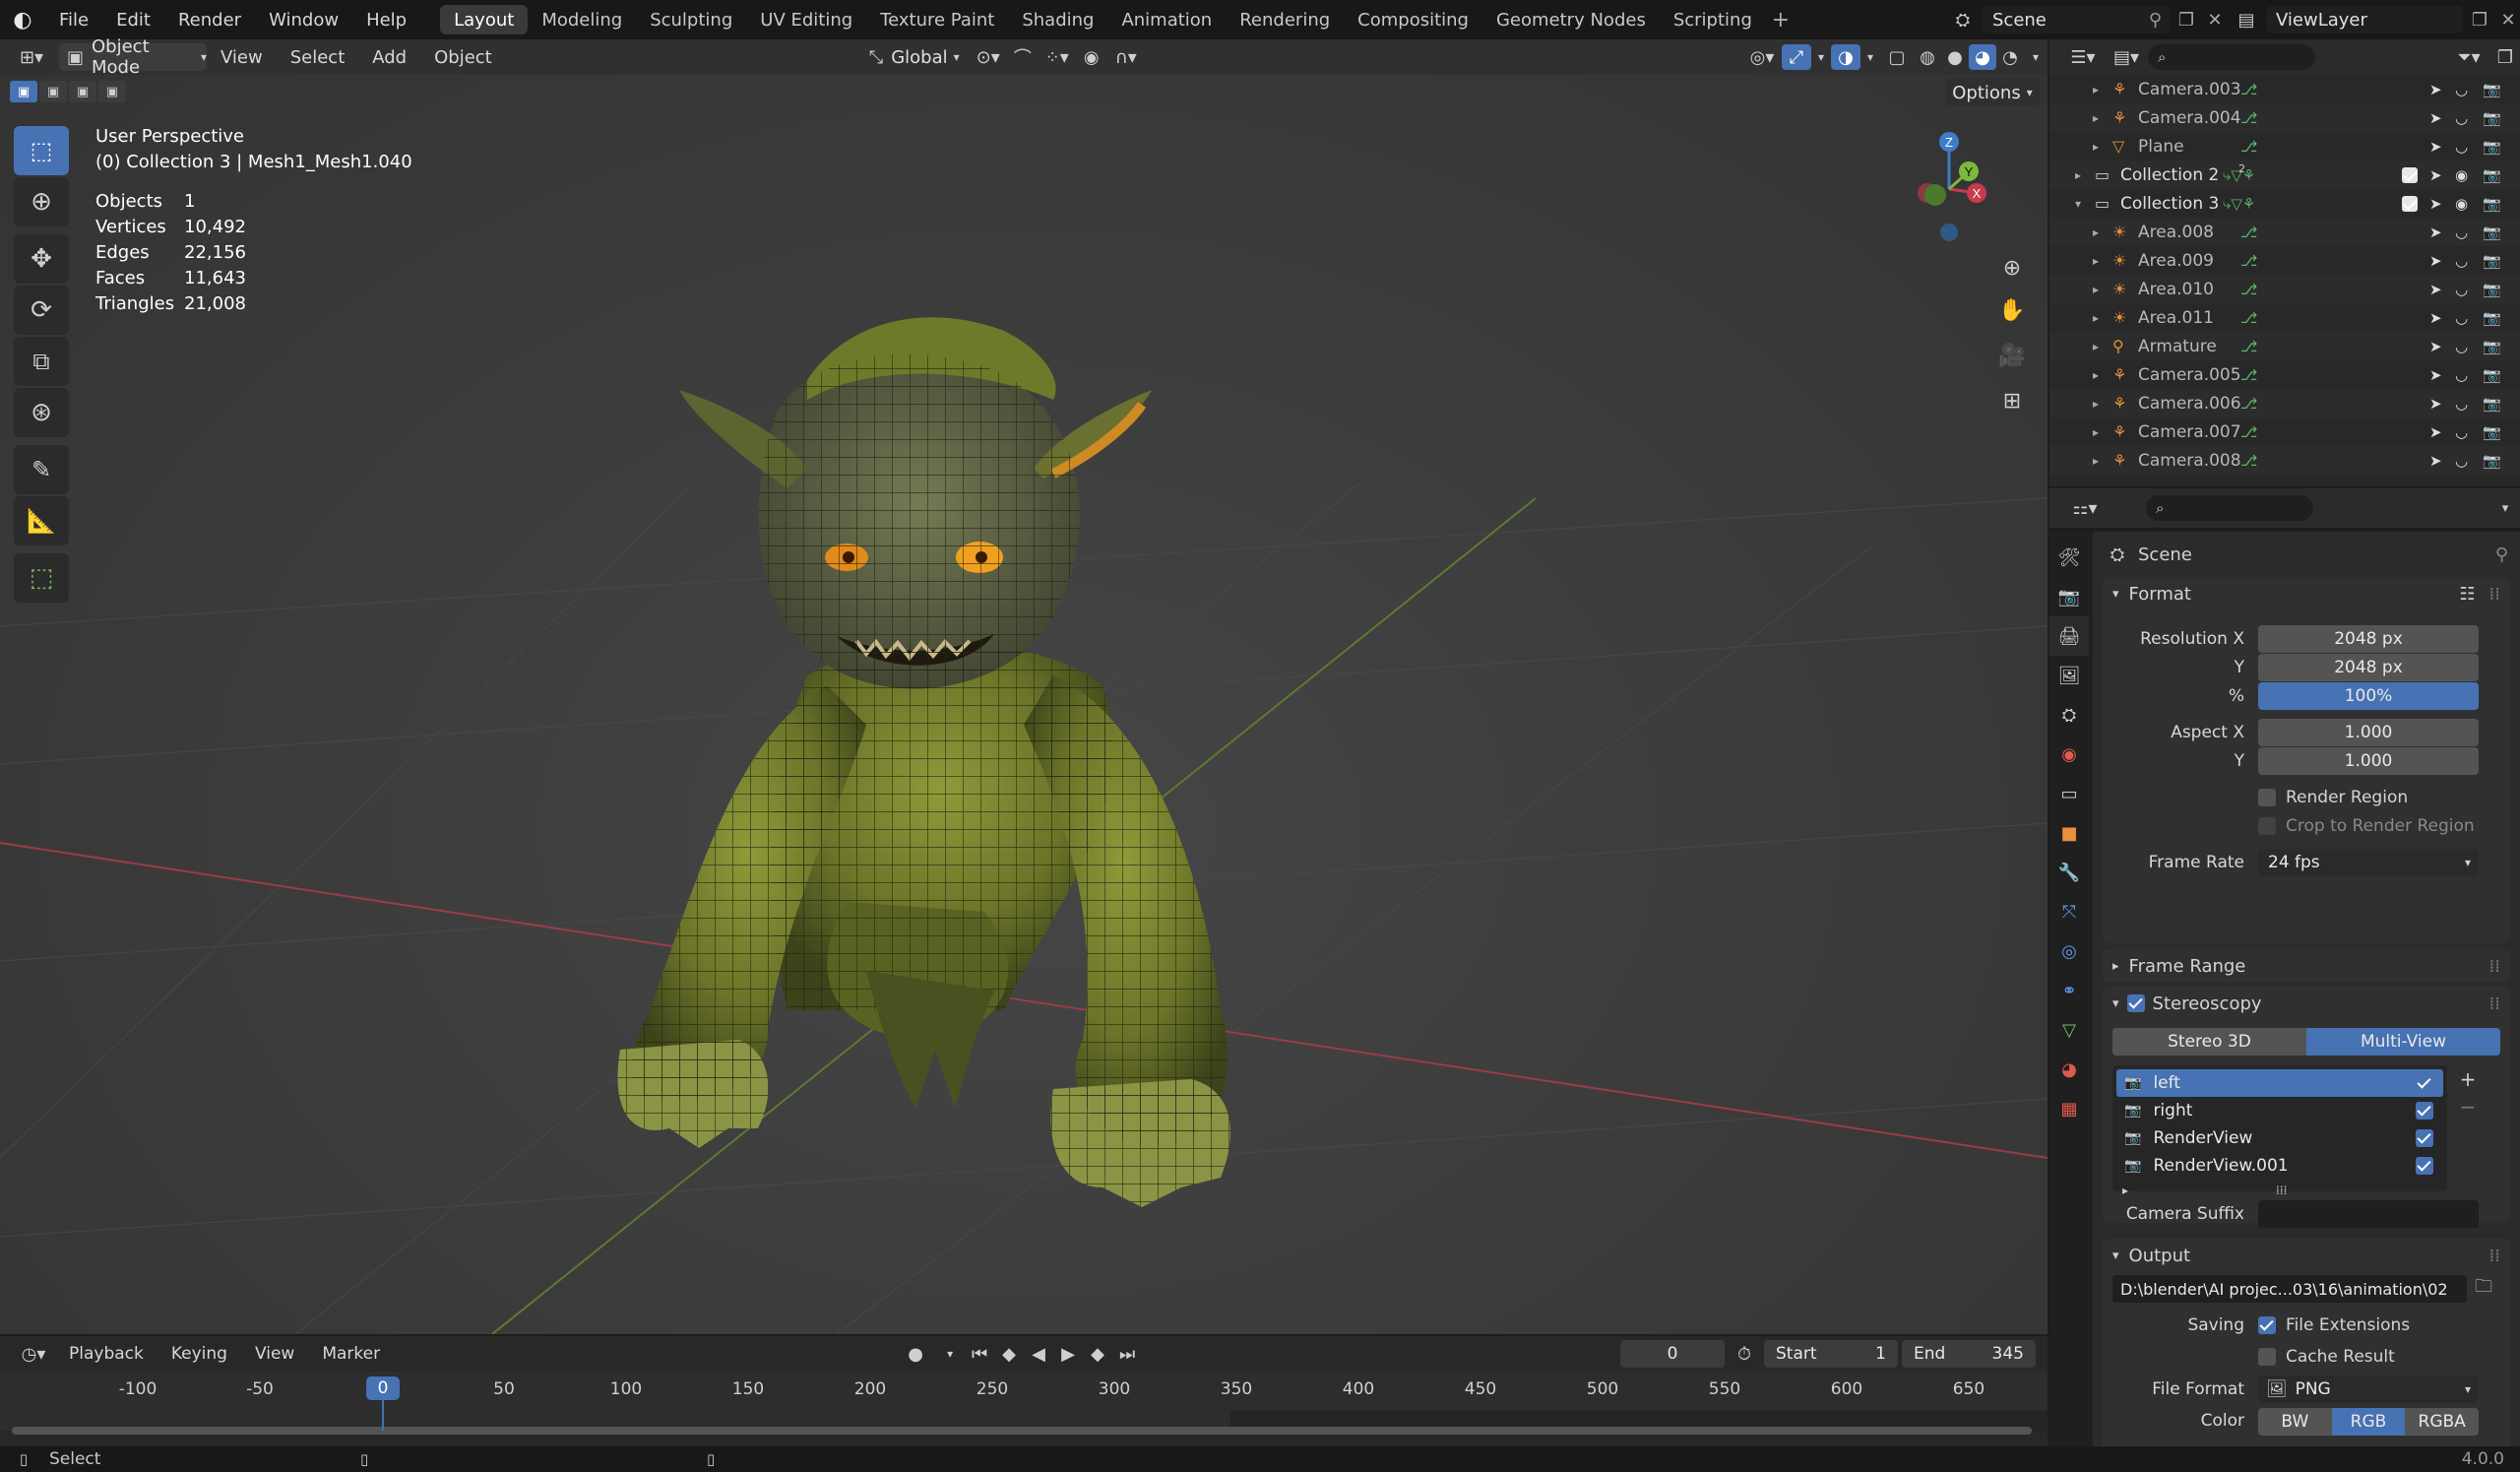 The image size is (2520, 1472). What do you see at coordinates (2069, 675) in the screenshot?
I see `tab-view-layer: 🖼` at bounding box center [2069, 675].